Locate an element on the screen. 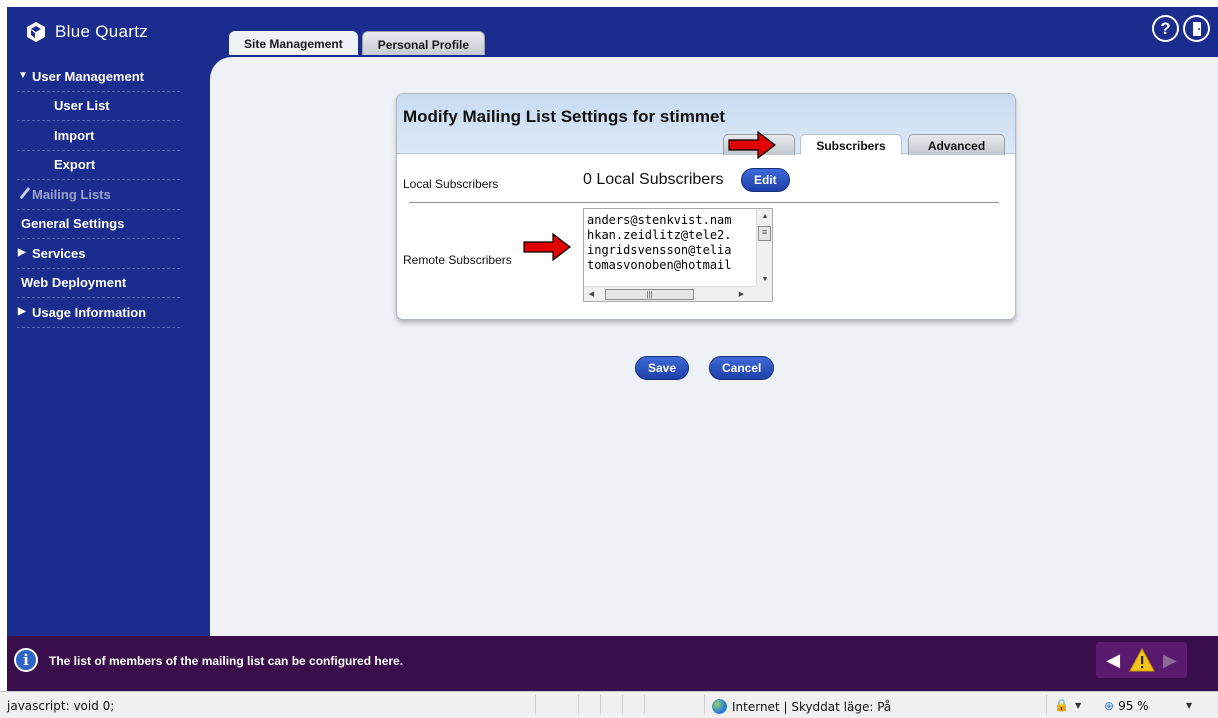  sidebar-item-import: Import is located at coordinates (98, 136).